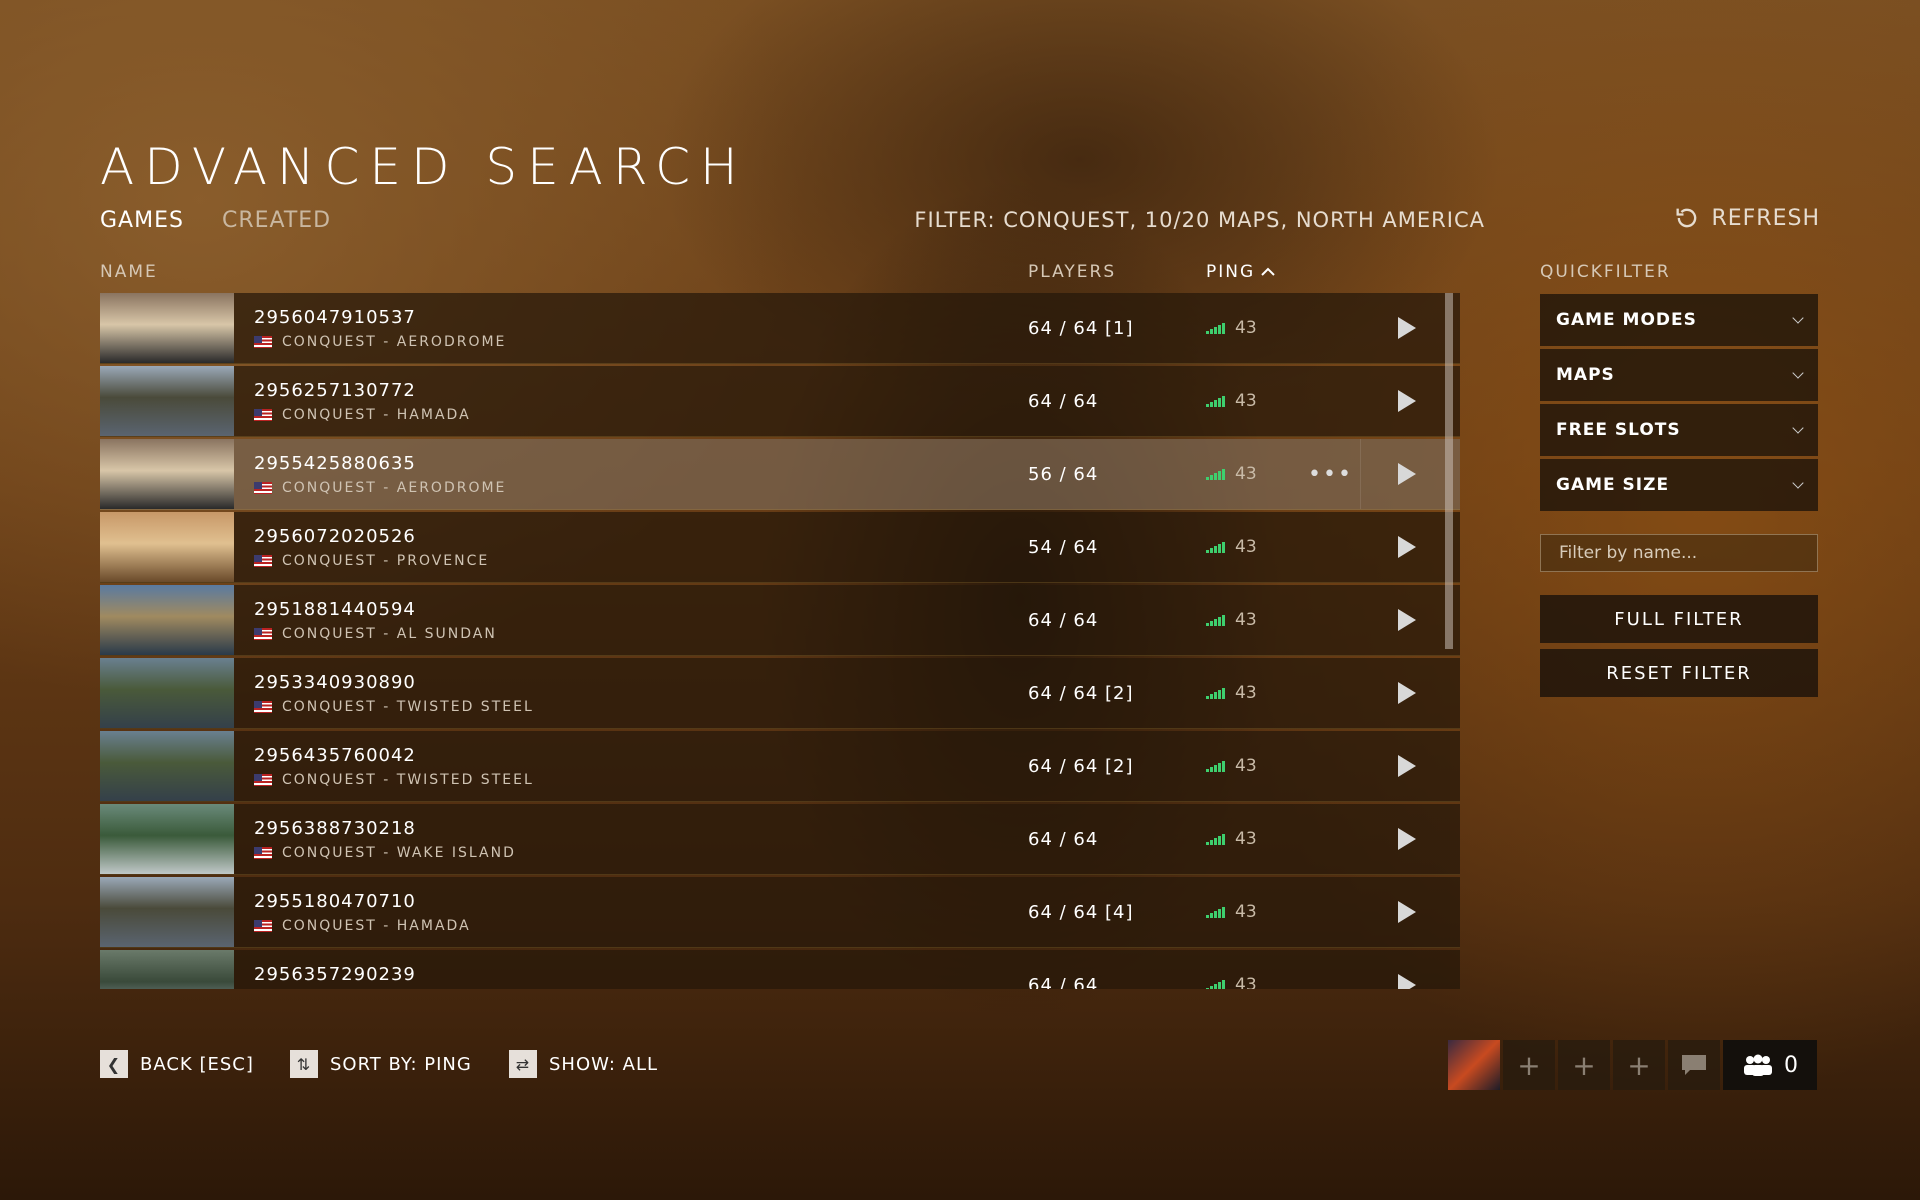 Image resolution: width=1920 pixels, height=1200 pixels. I want to click on signal-bars-icon, so click(1215, 766).